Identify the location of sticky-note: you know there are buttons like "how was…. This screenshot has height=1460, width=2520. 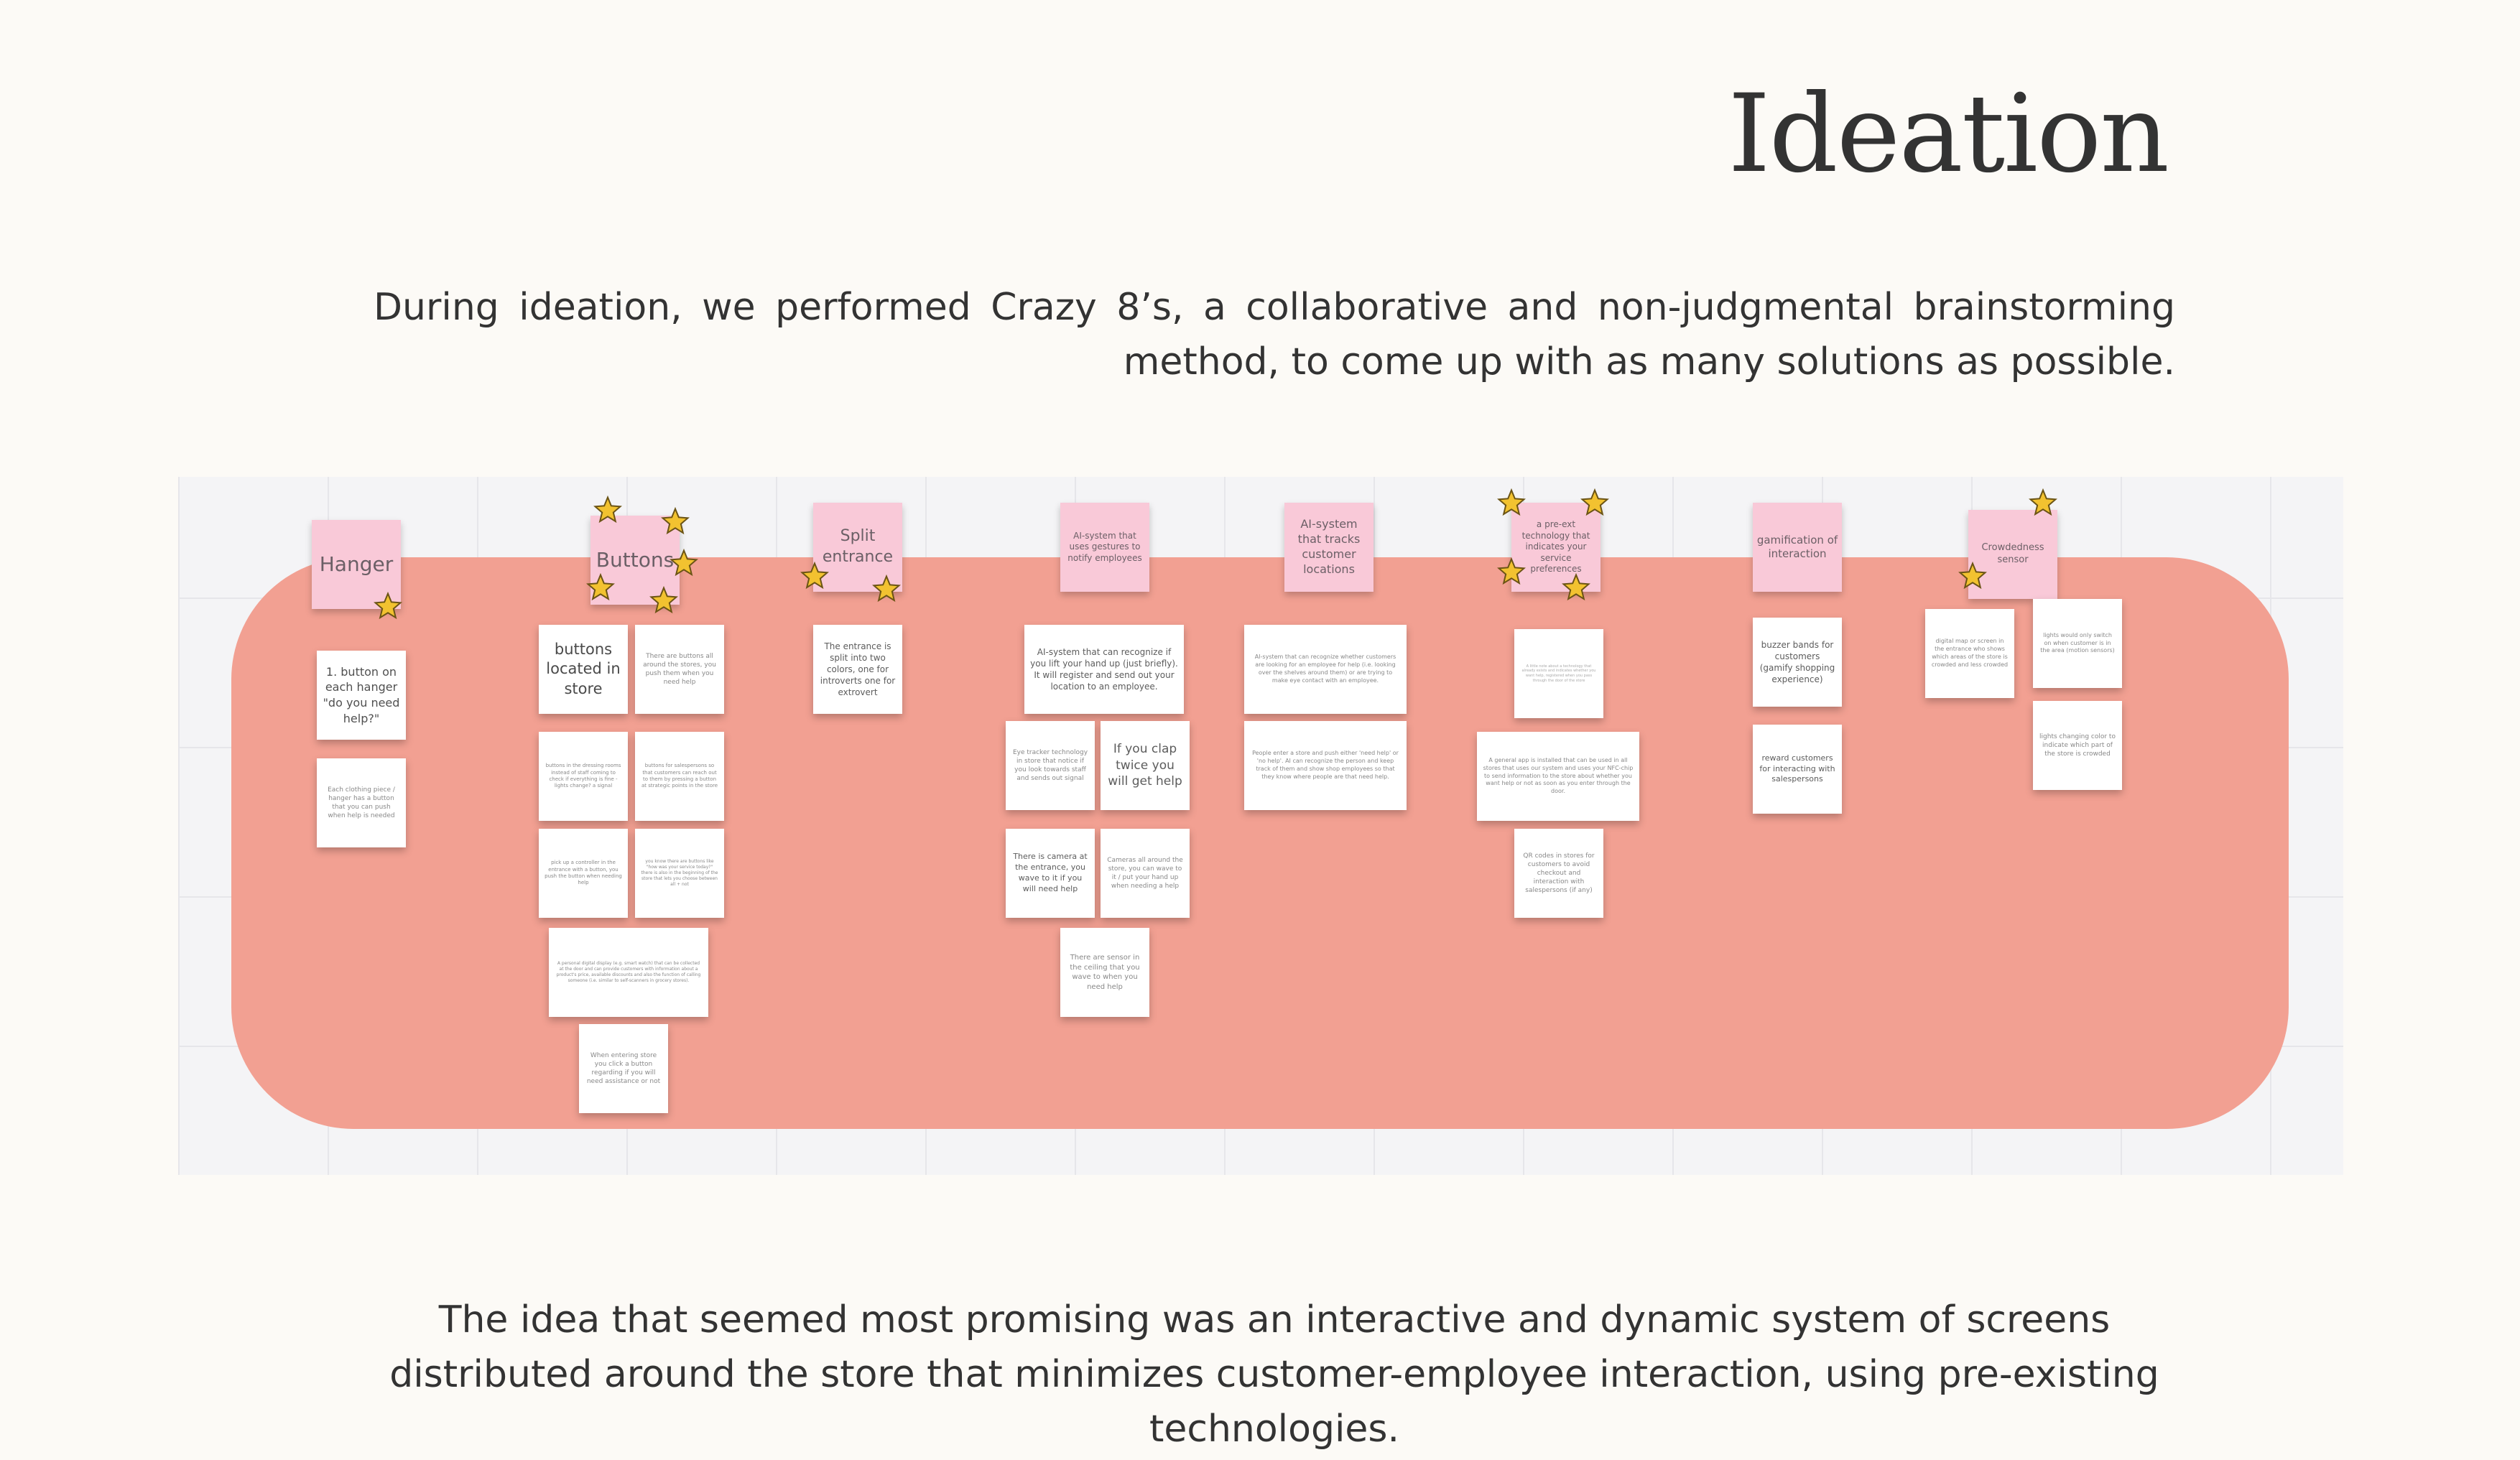
(679, 873).